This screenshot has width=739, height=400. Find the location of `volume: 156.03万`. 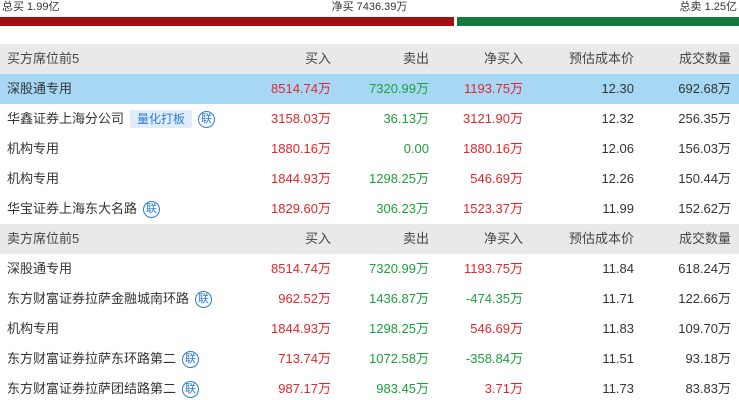

volume: 156.03万 is located at coordinates (704, 148).